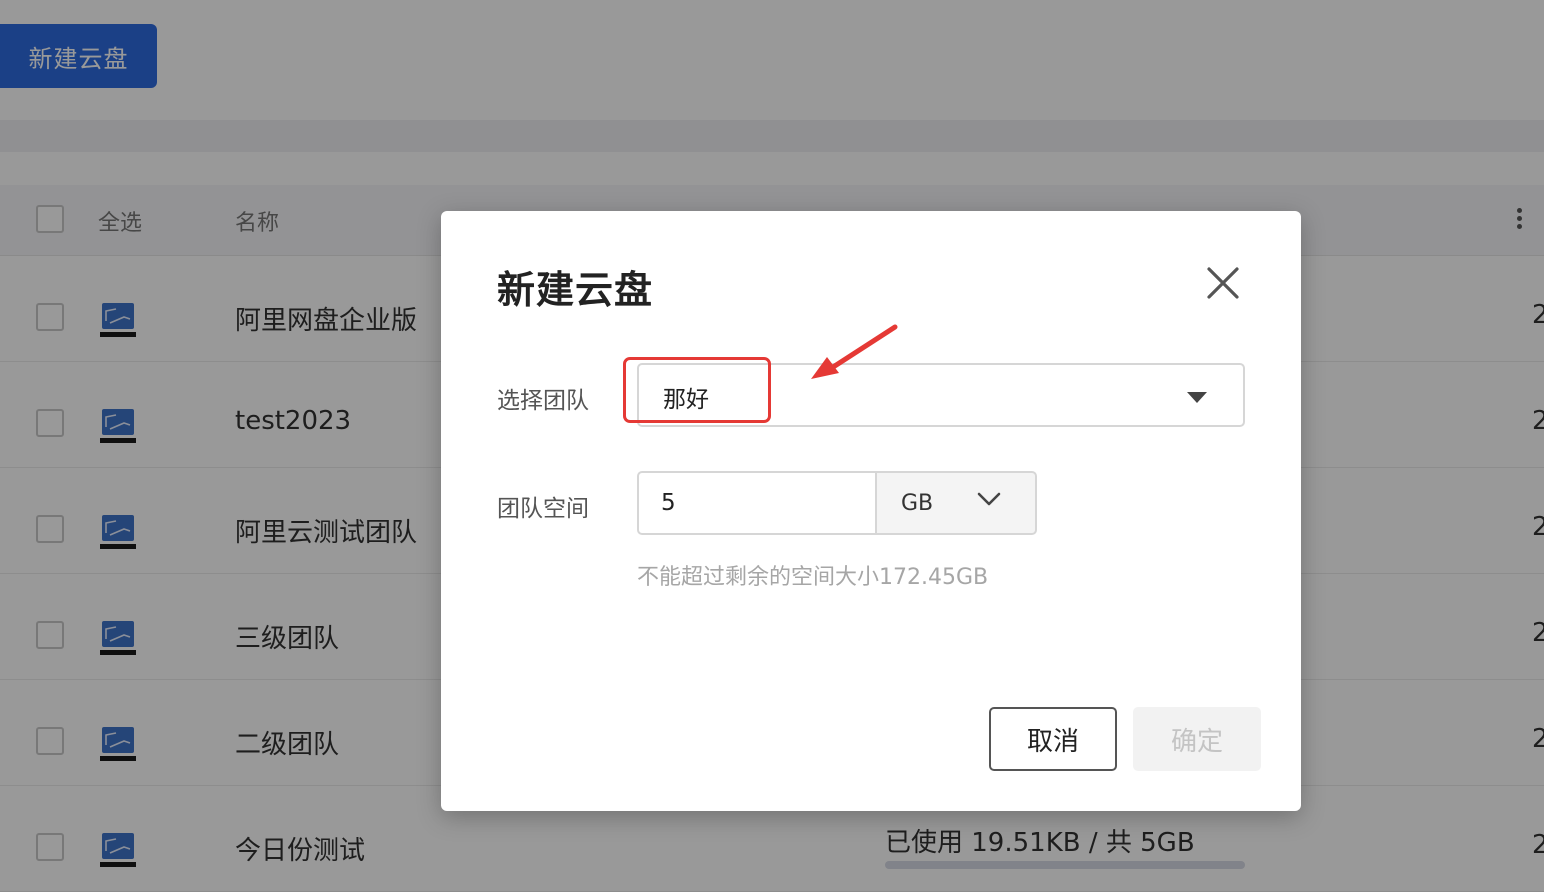  What do you see at coordinates (957, 503) in the screenshot?
I see `unit-select: GB` at bounding box center [957, 503].